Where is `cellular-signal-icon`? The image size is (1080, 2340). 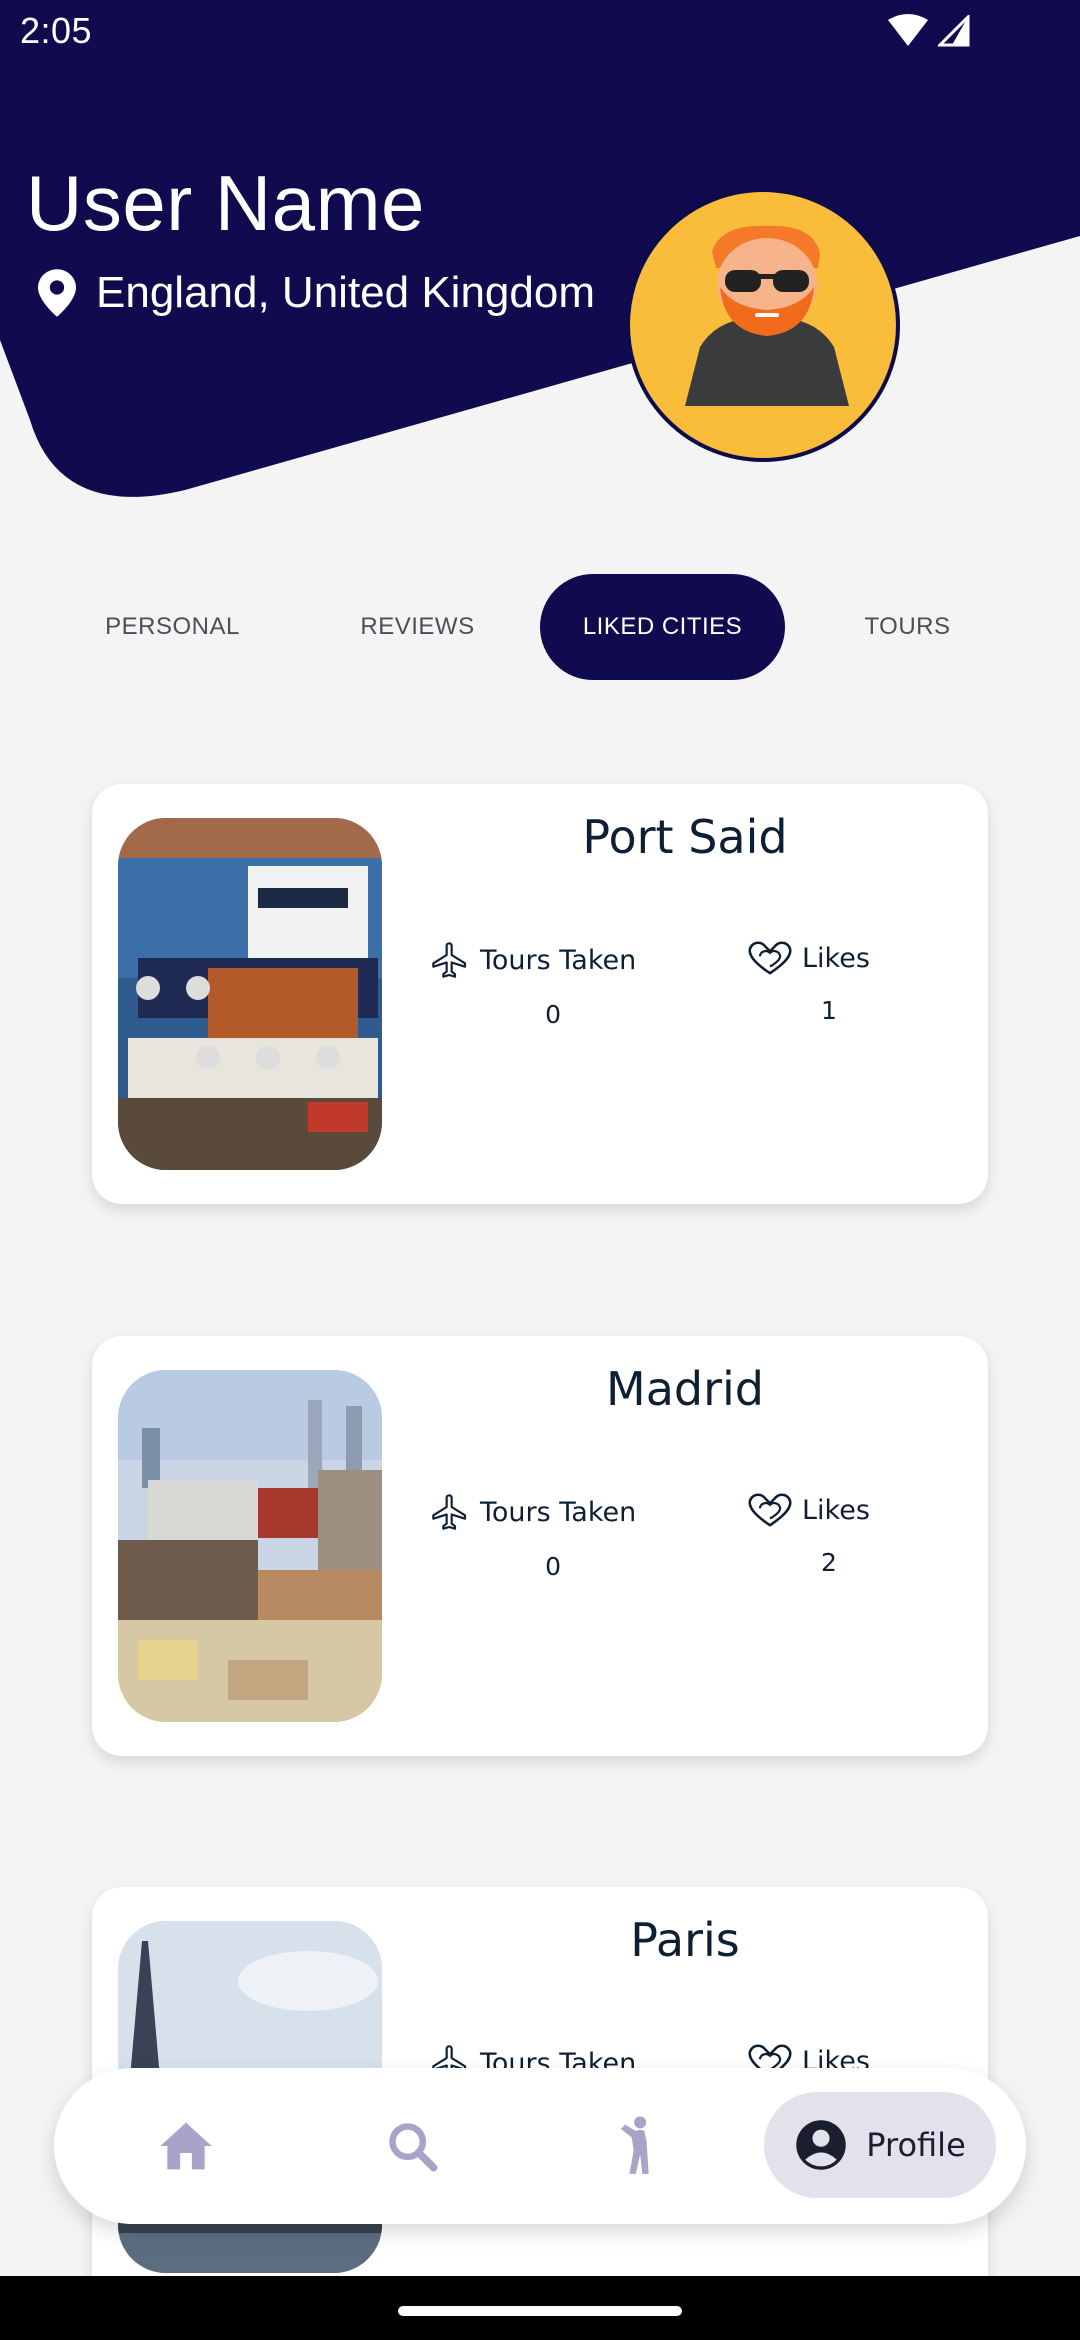
cellular-signal-icon is located at coordinates (954, 31).